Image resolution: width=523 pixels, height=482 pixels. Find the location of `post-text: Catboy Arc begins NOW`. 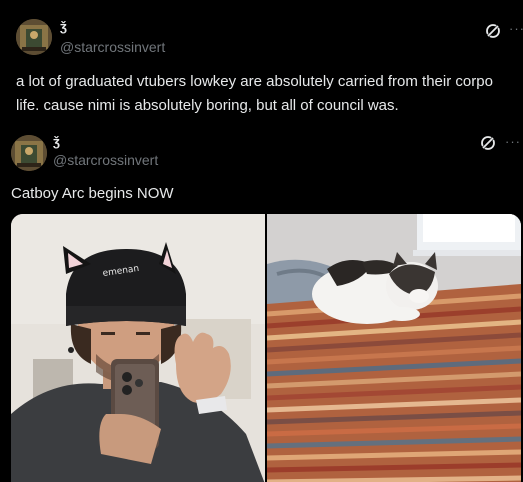

post-text: Catboy Arc begins NOW is located at coordinates (92, 193).